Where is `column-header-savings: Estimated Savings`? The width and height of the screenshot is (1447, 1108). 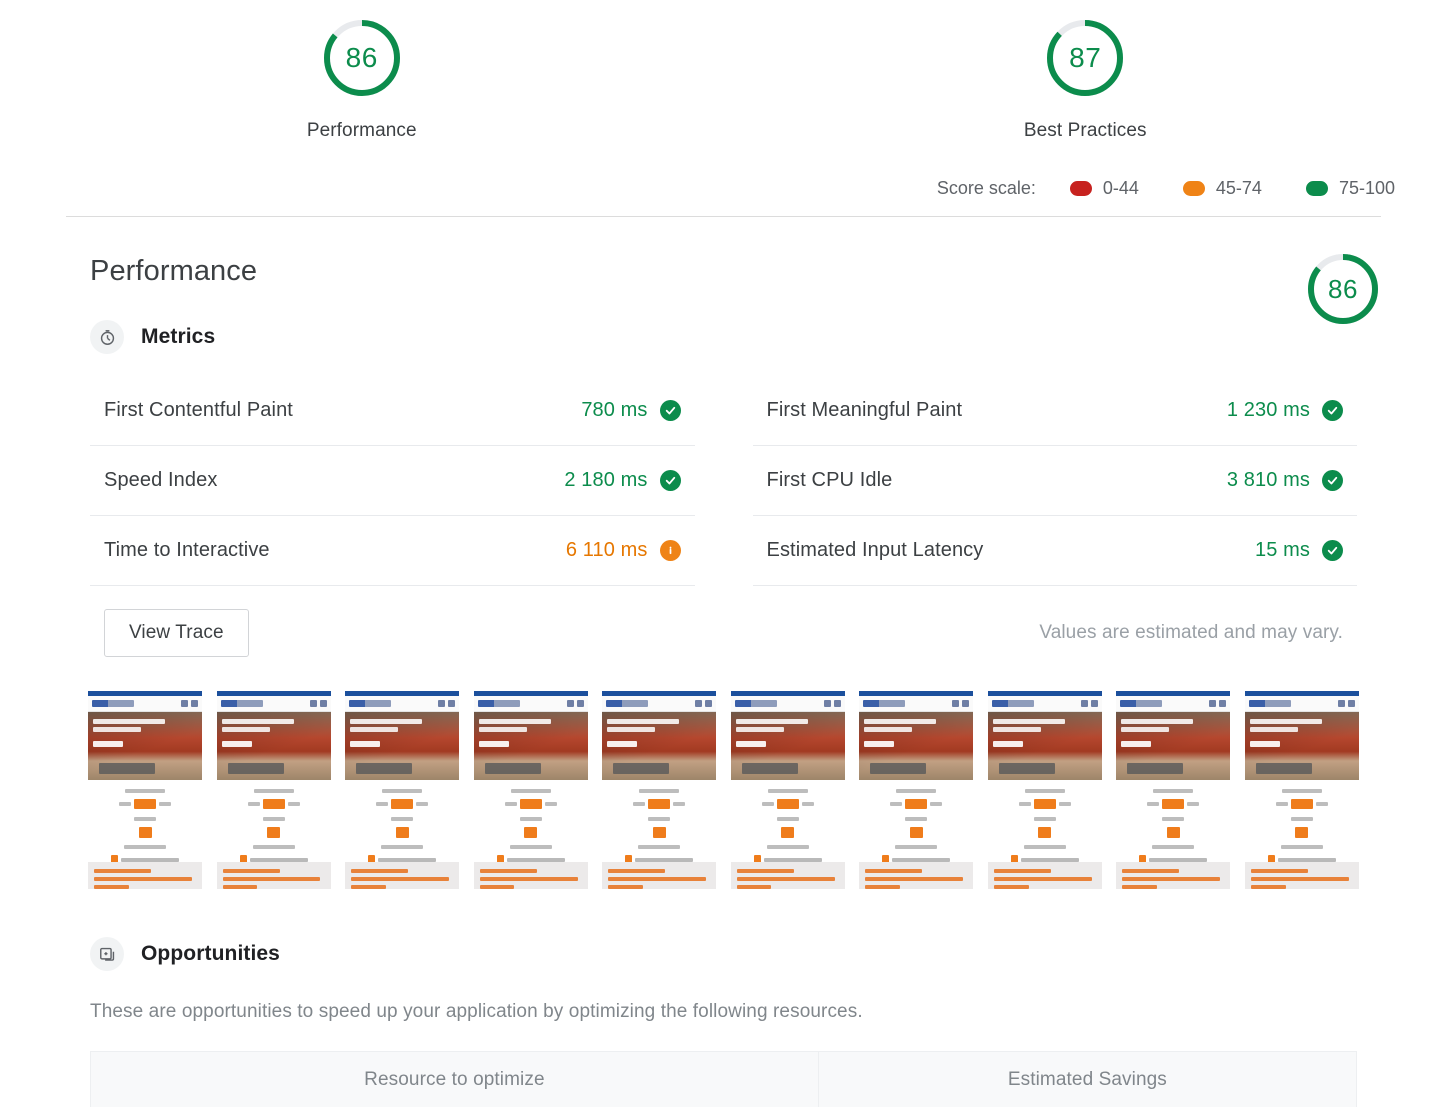 column-header-savings: Estimated Savings is located at coordinates (1087, 1079).